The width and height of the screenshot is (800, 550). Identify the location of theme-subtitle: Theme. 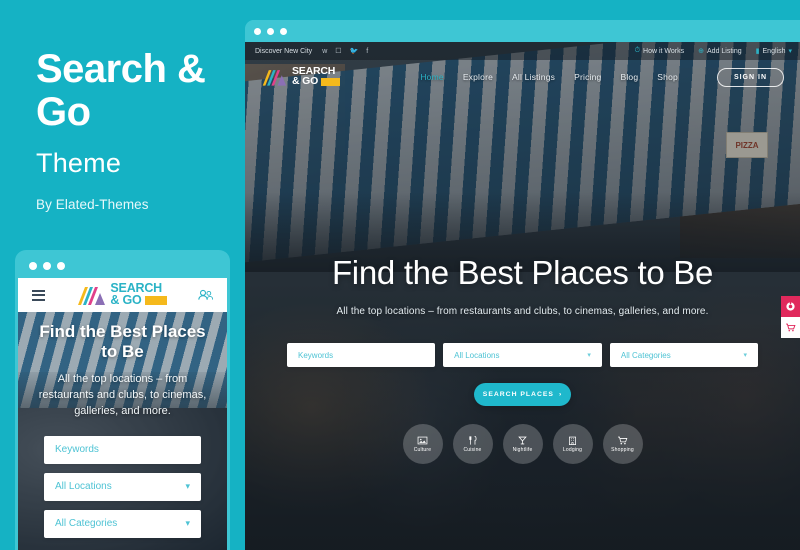
(79, 163).